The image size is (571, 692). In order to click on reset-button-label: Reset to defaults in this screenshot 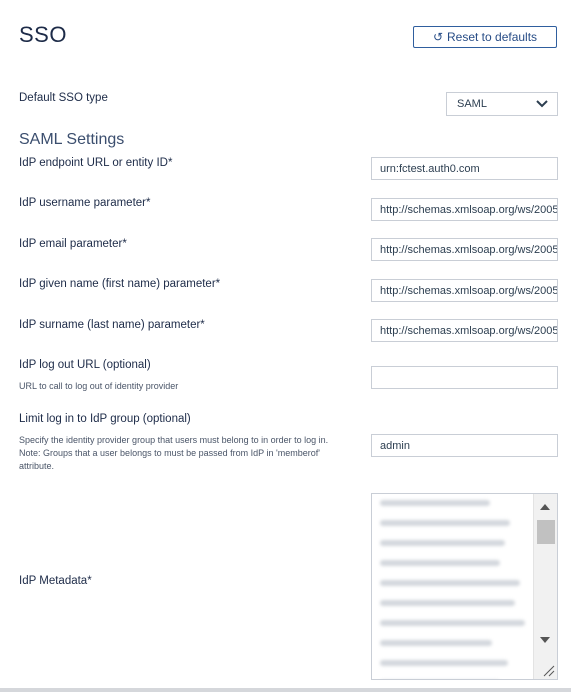, I will do `click(492, 37)`.